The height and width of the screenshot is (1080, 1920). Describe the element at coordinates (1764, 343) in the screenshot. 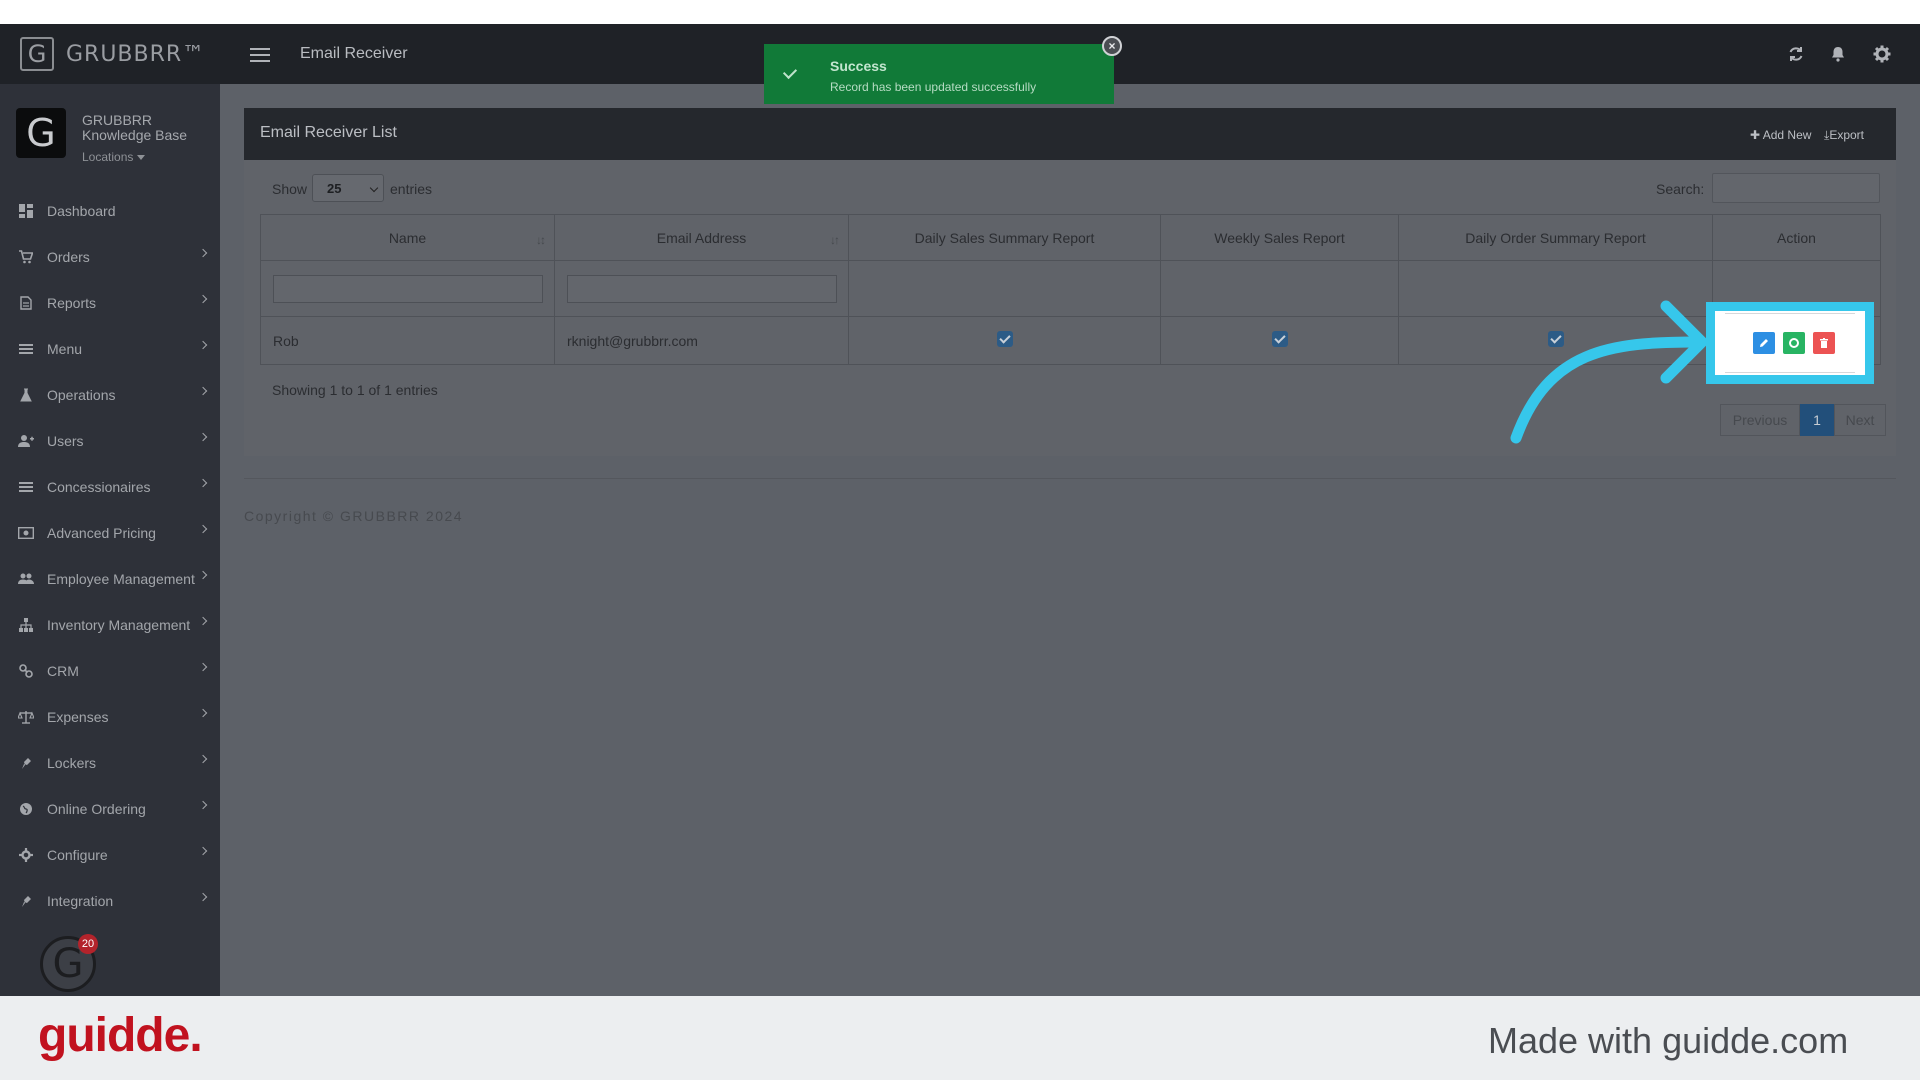

I see `edit-button` at that location.